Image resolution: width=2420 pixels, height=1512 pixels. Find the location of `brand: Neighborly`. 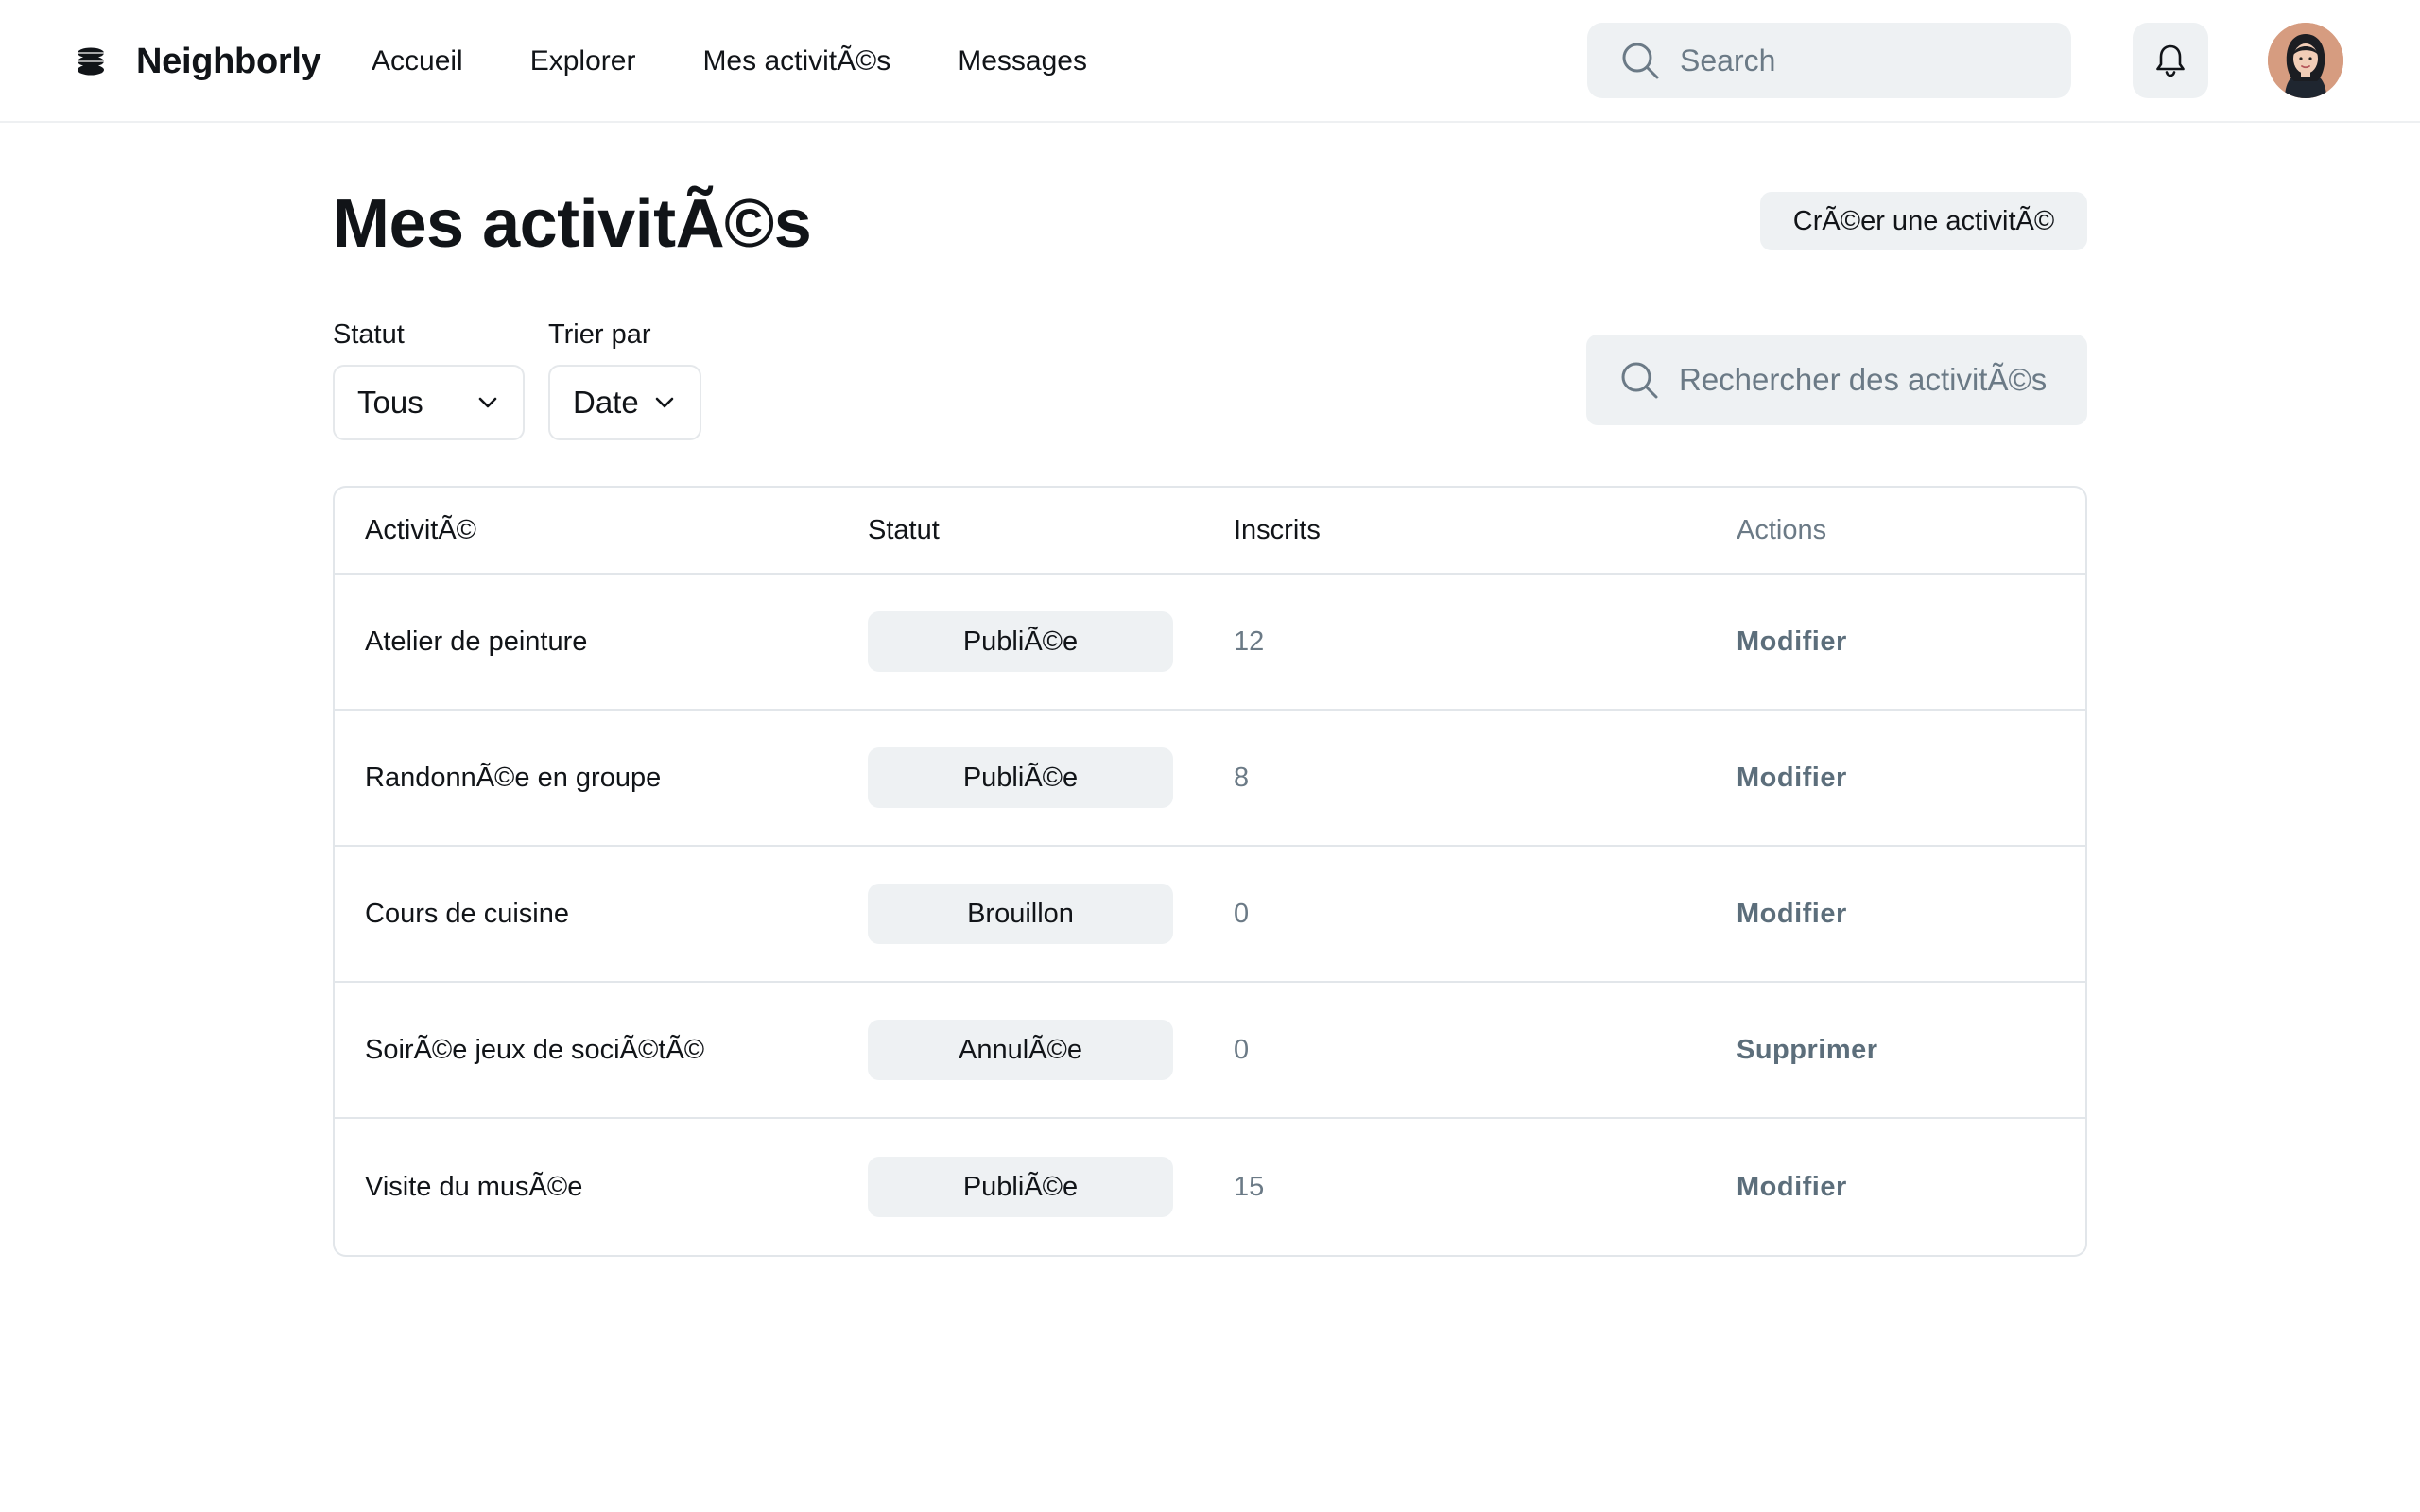

brand: Neighborly is located at coordinates (198, 61).